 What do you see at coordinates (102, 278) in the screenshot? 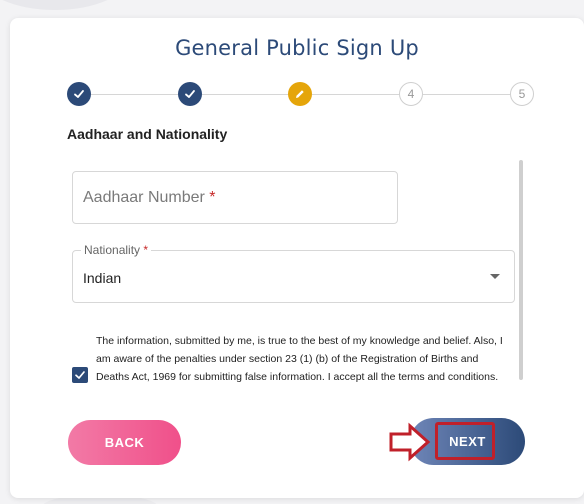
I see `nationality-value: Indian` at bounding box center [102, 278].